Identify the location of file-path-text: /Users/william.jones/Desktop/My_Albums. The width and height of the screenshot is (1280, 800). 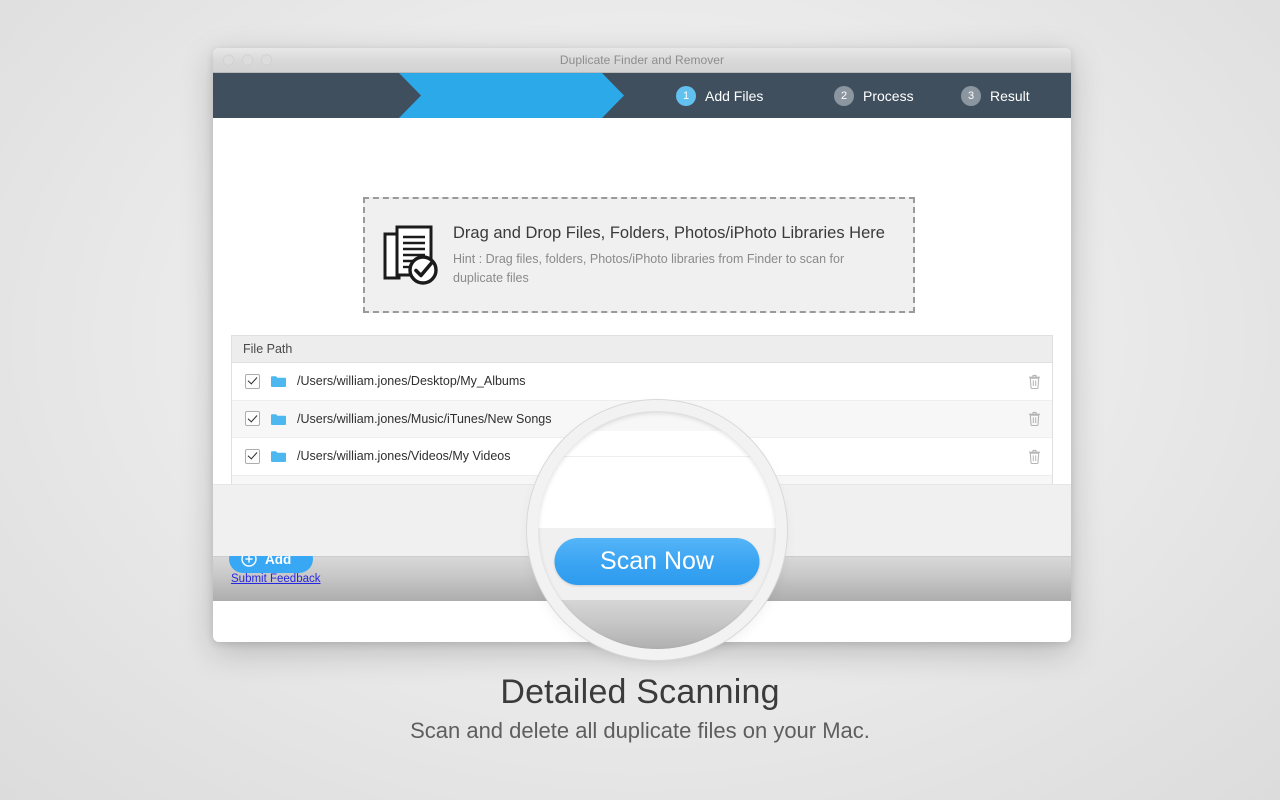
(411, 381).